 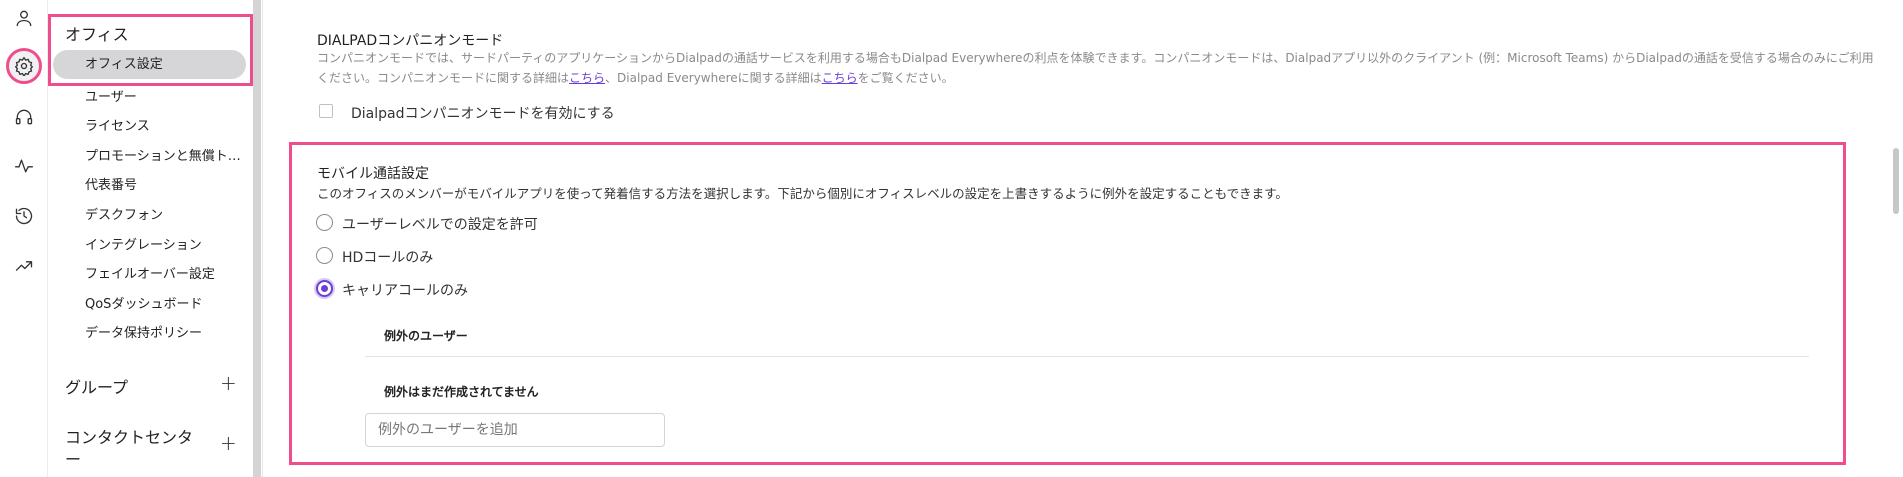 I want to click on radio-hd-call-only-label: HDコールのみ, so click(x=387, y=257).